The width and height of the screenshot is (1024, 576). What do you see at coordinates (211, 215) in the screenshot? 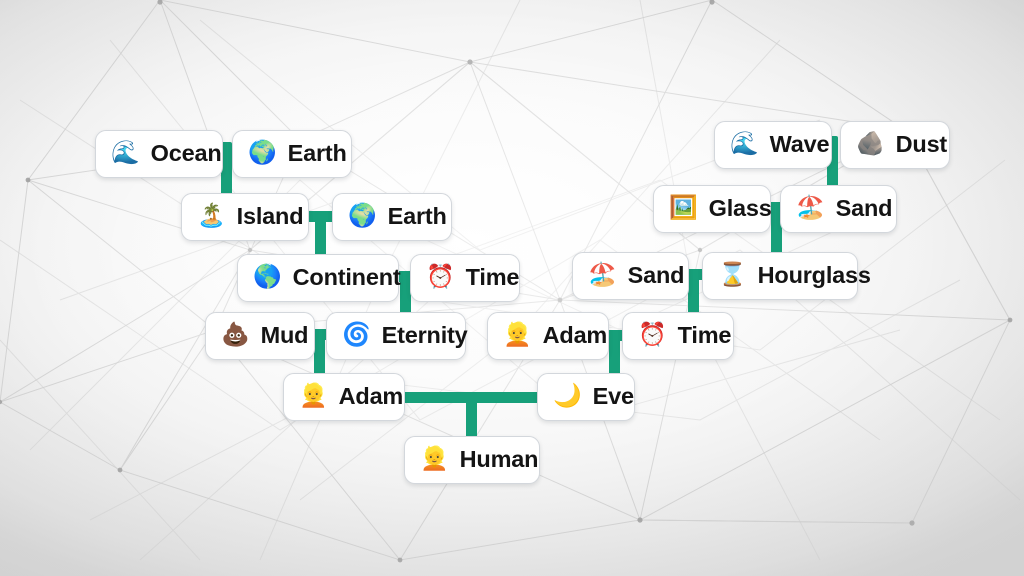
I see `island-emoji: 🏝️` at bounding box center [211, 215].